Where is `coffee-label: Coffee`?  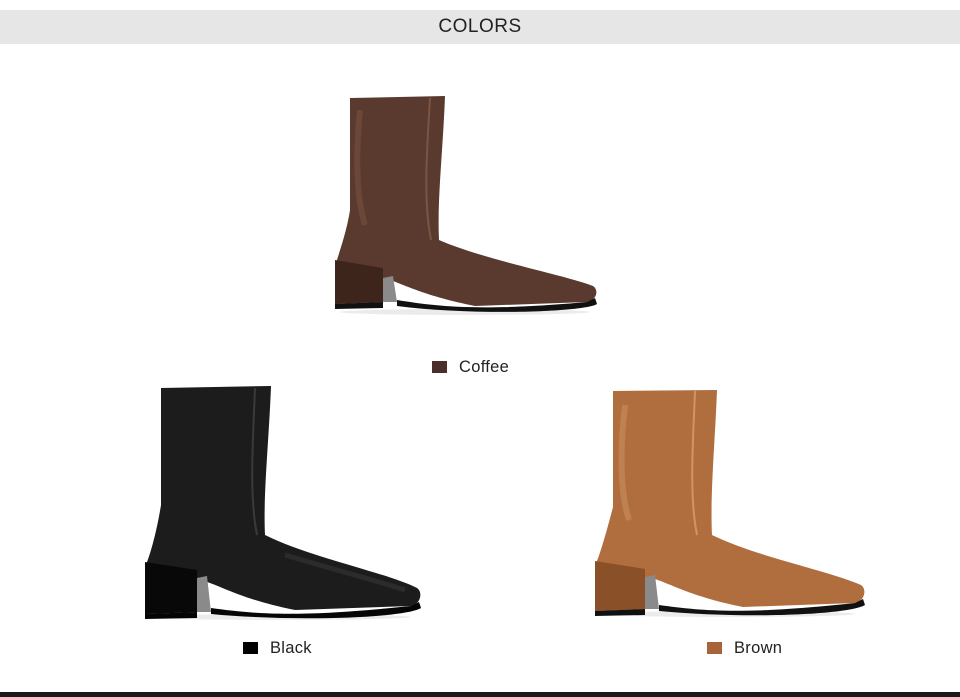 coffee-label: Coffee is located at coordinates (484, 366).